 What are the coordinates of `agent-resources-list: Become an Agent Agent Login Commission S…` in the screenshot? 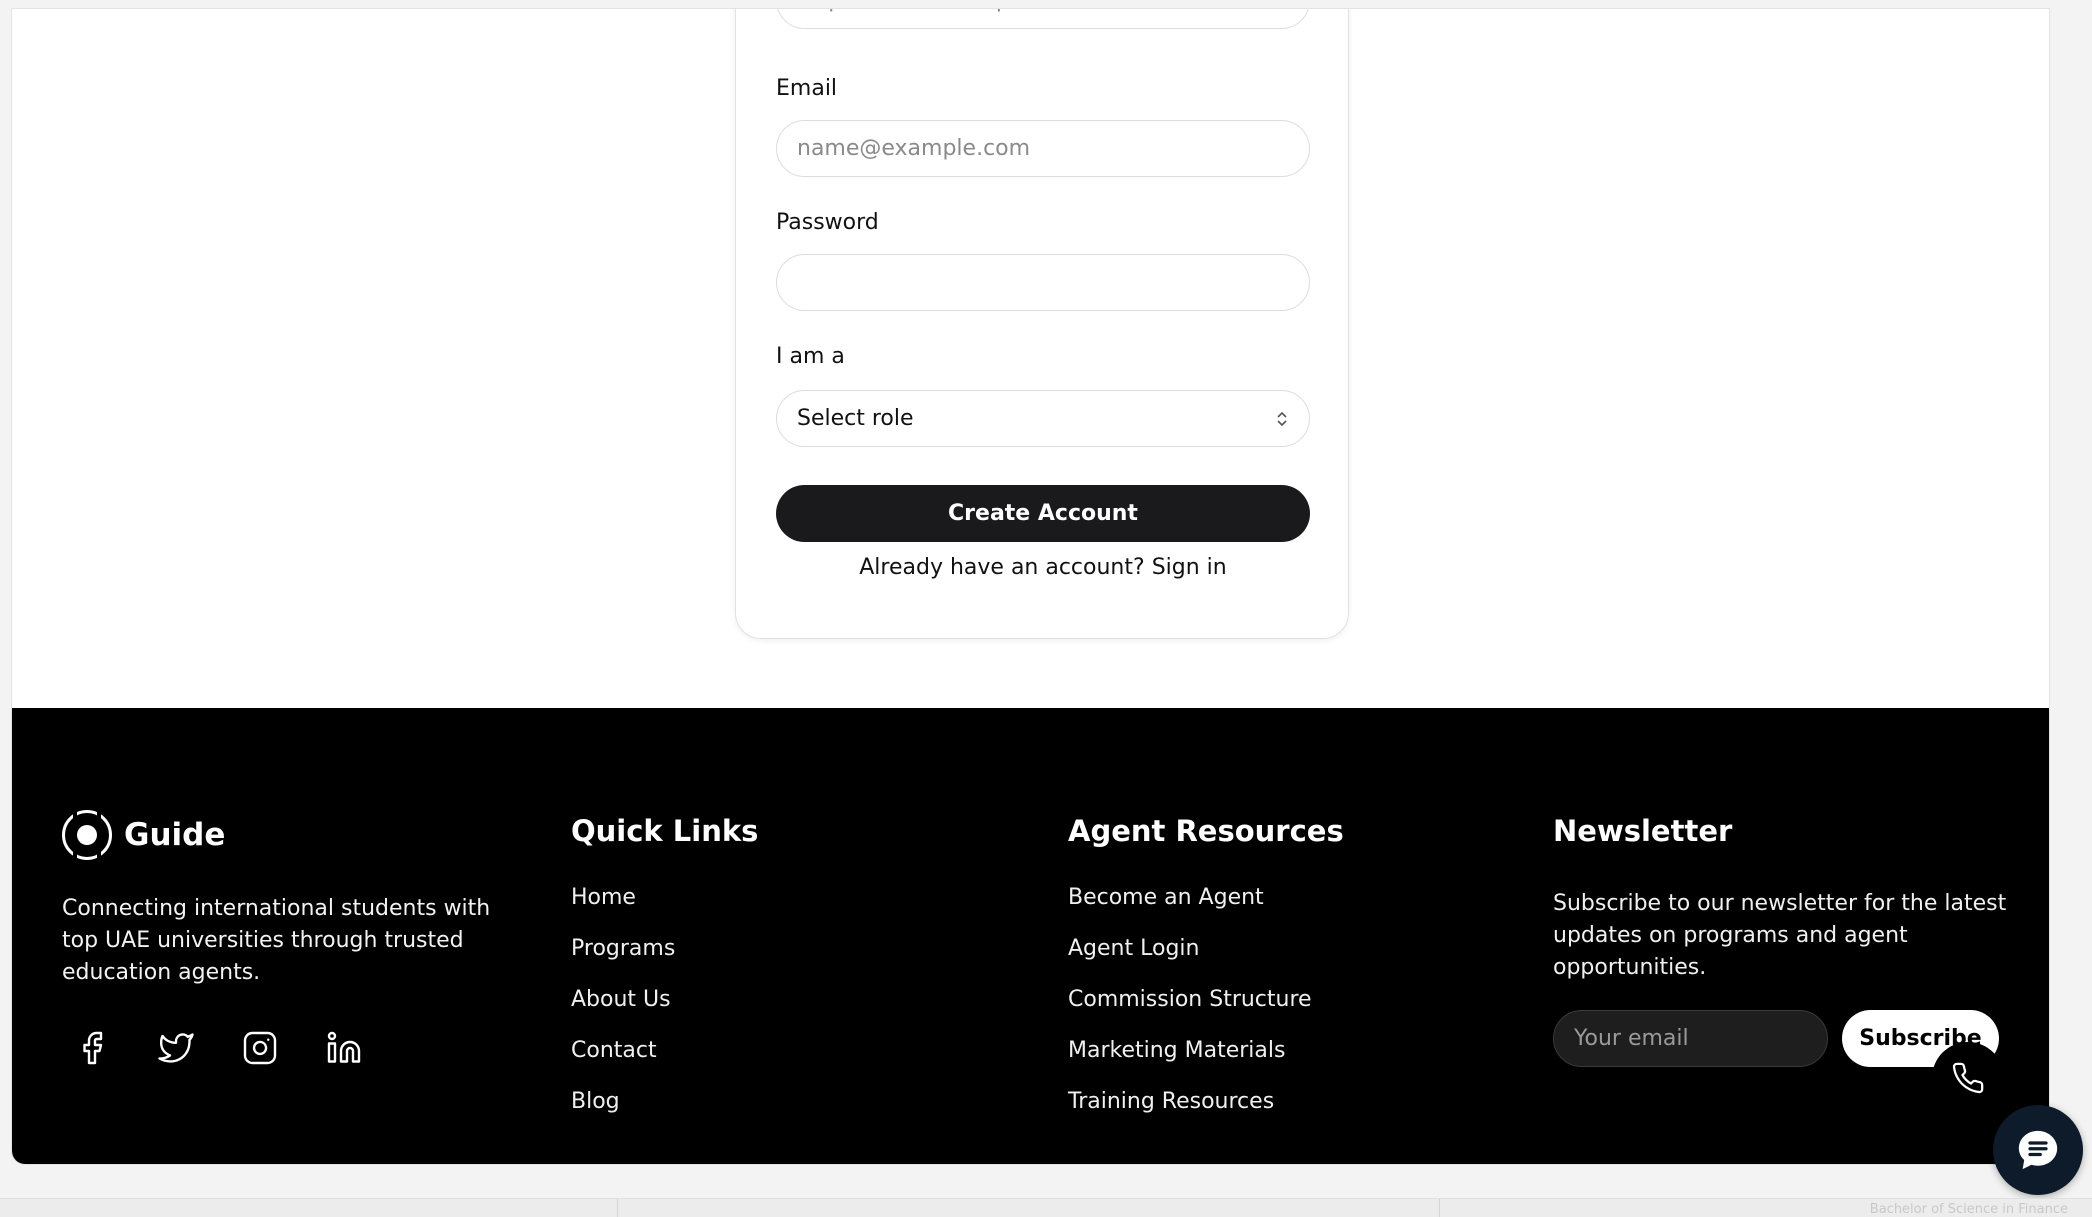 It's located at (1190, 1010).